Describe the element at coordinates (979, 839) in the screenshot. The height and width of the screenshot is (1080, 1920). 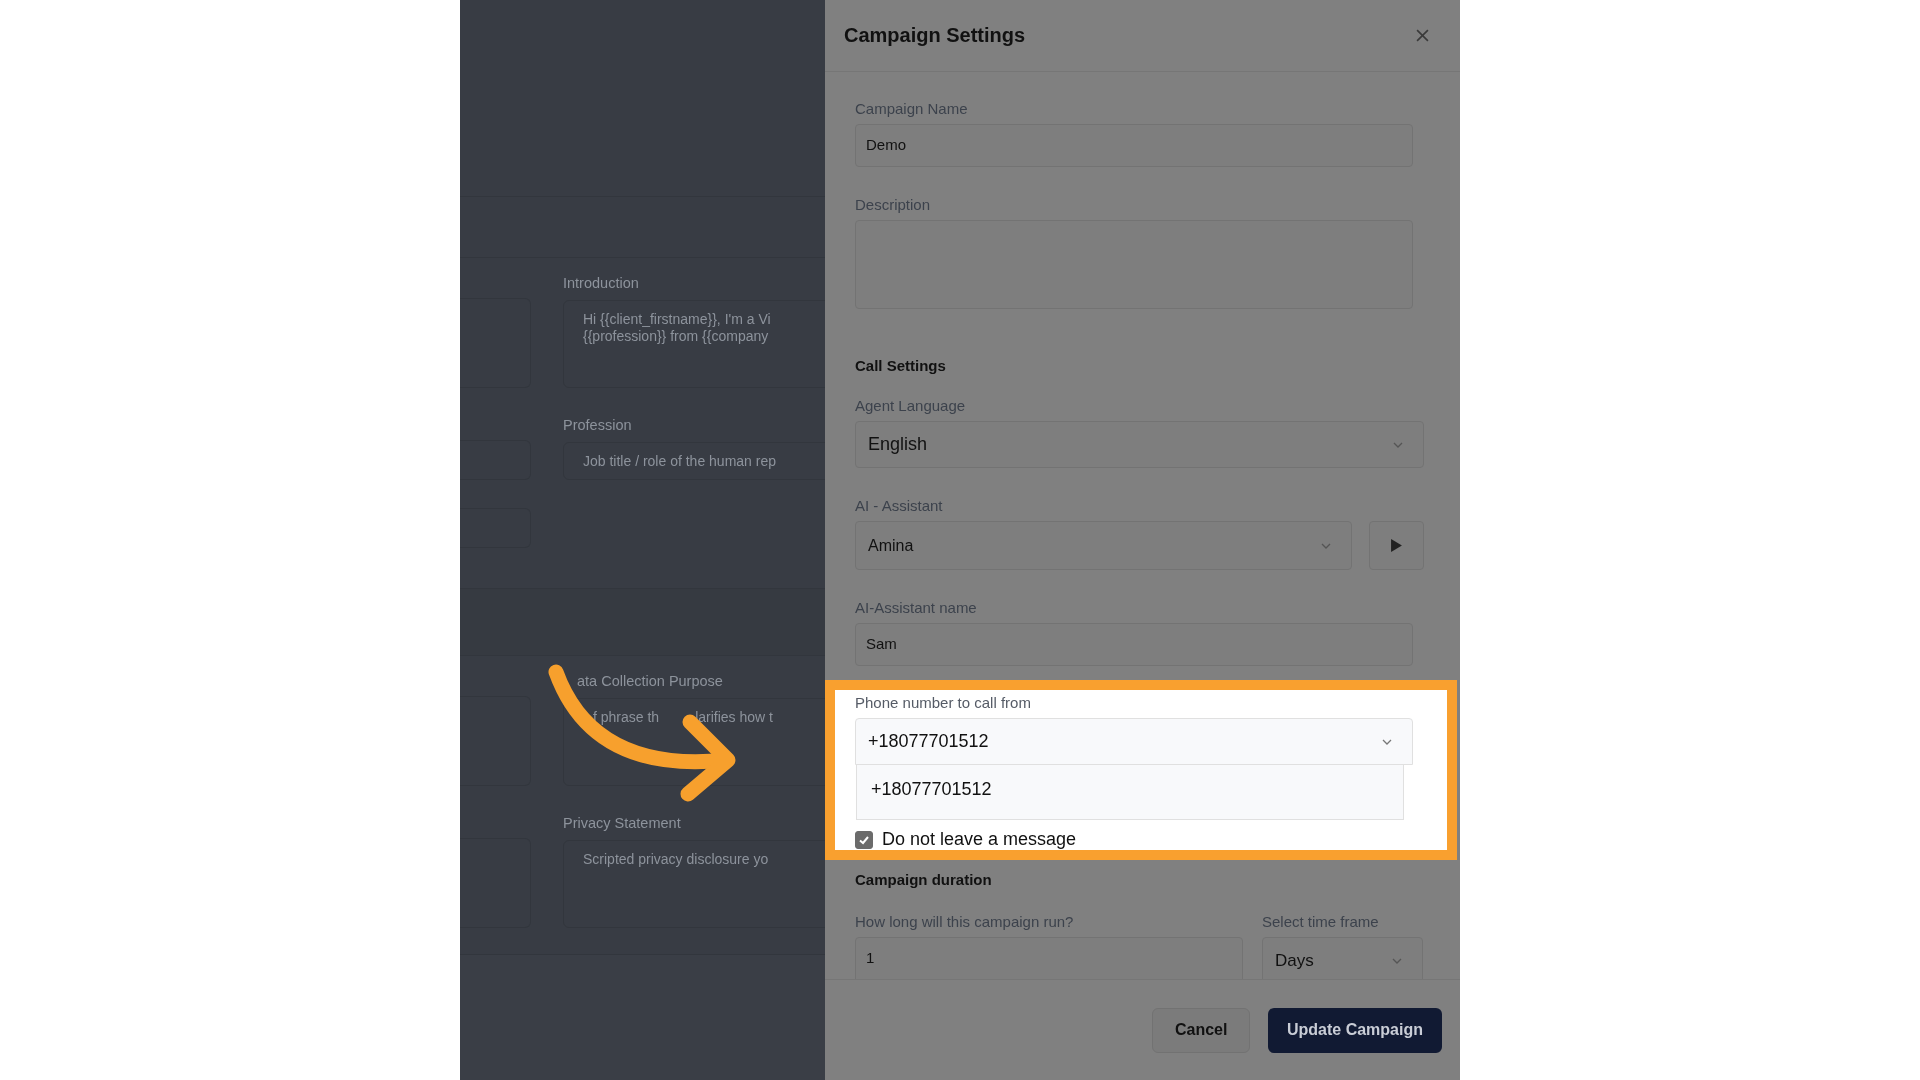
I see `checkbox-label: Do not leave a message` at that location.